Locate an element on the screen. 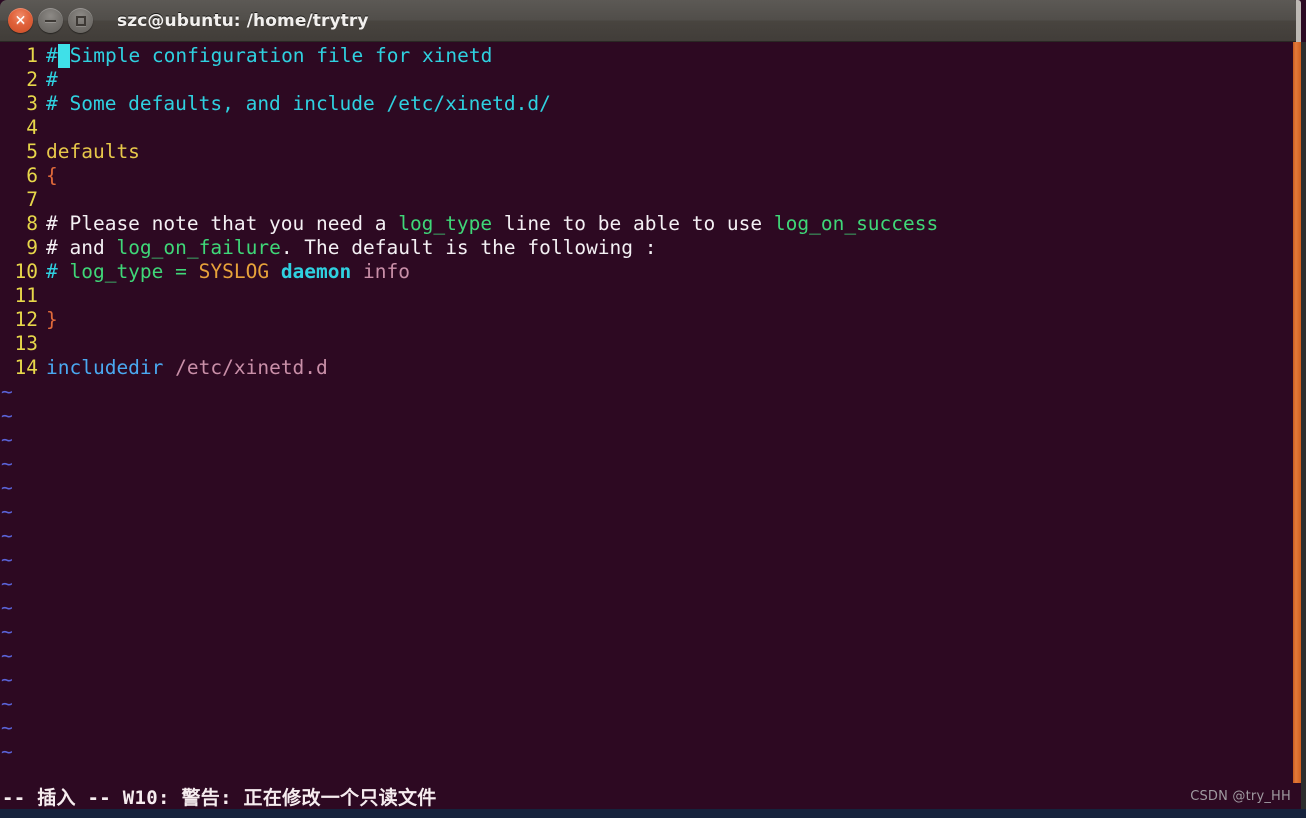 Image resolution: width=1306 pixels, height=818 pixels. line-number: 12 is located at coordinates (26, 319).